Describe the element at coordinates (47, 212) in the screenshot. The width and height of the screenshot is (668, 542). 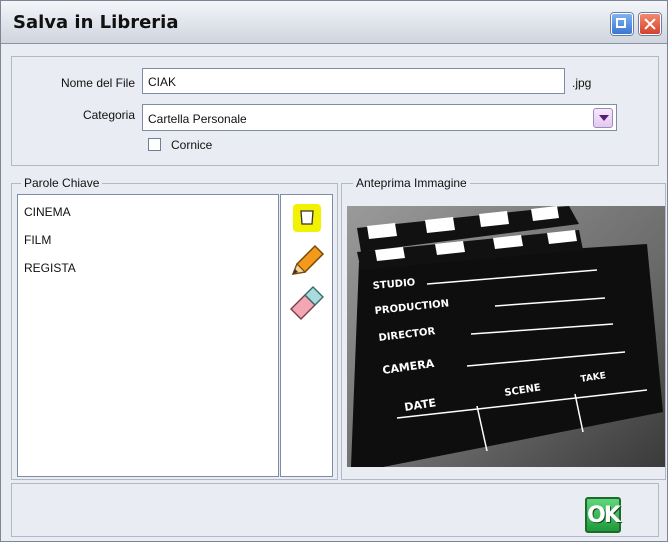
I see `list-item: CINEMA` at that location.